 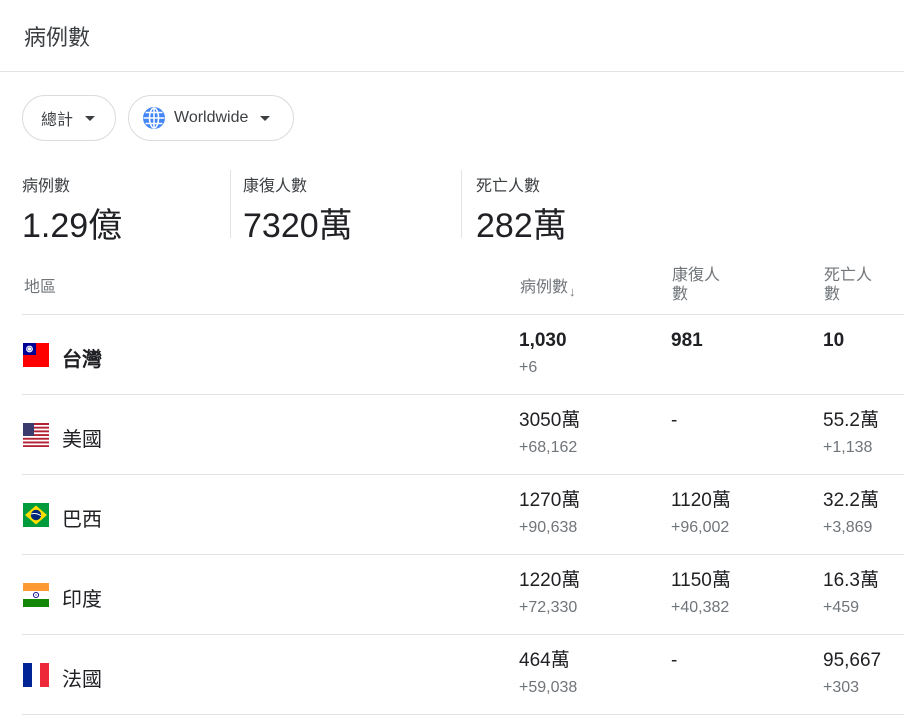 What do you see at coordinates (700, 607) in the screenshot?
I see `recovered-delta: +40,382` at bounding box center [700, 607].